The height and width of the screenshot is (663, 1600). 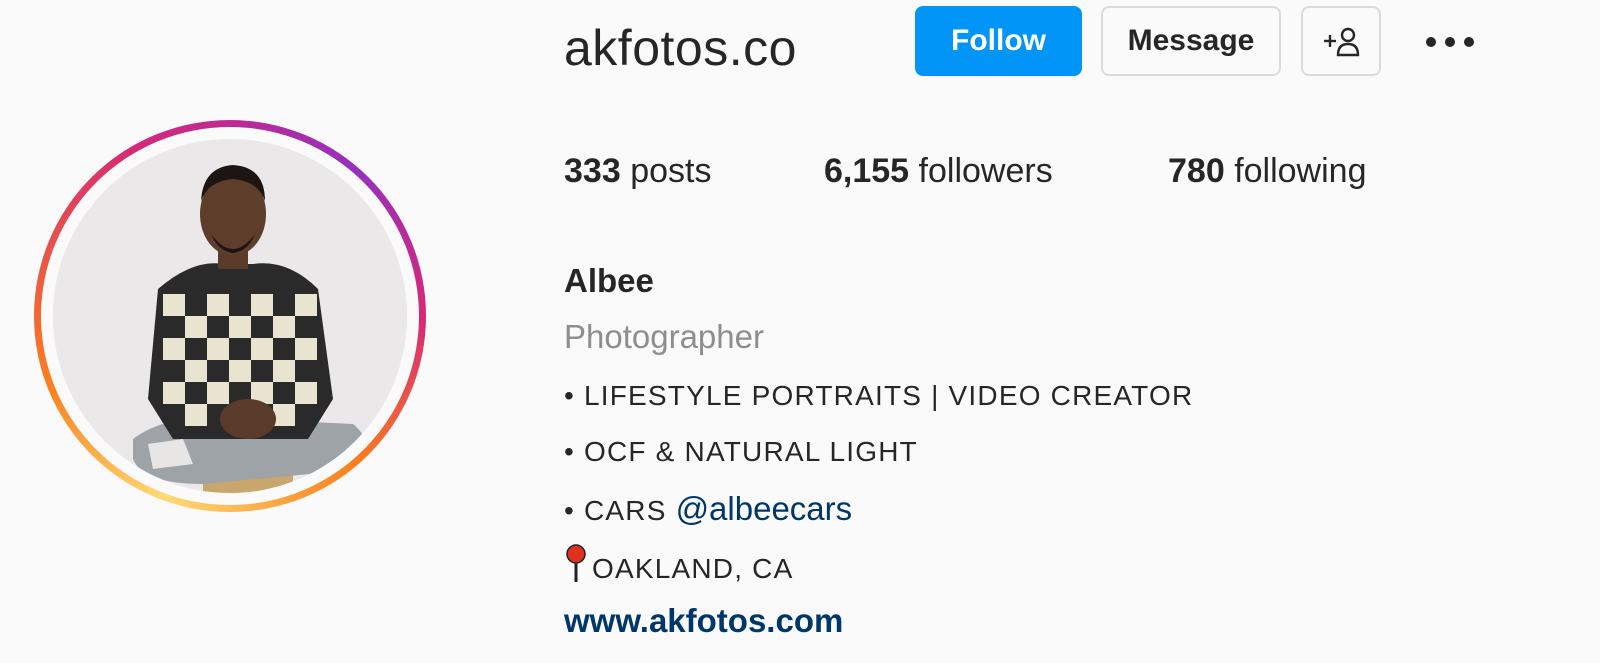 I want to click on following-link: 780 following, so click(x=1267, y=171).